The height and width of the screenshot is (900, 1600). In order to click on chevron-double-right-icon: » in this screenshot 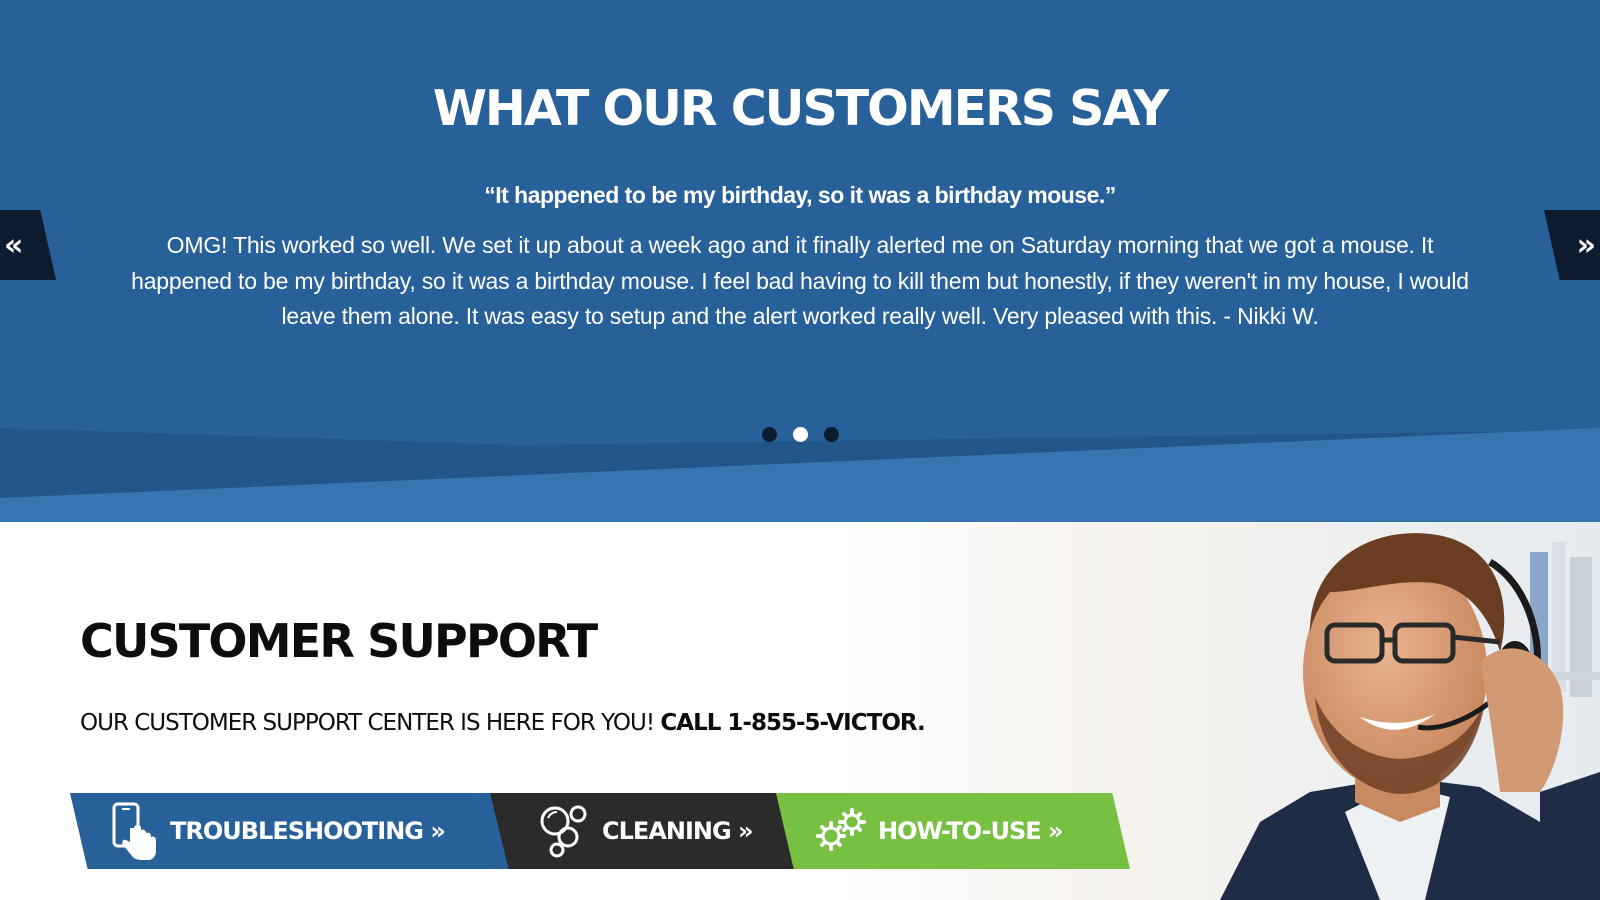, I will do `click(1586, 245)`.